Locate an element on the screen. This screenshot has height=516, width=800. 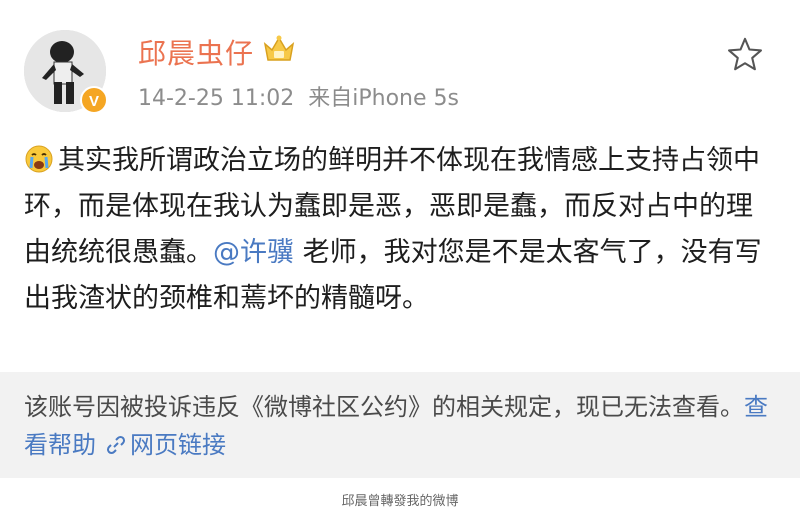
post-meta: 14-2-25 11:02 来自iPhone 5s is located at coordinates (305, 96).